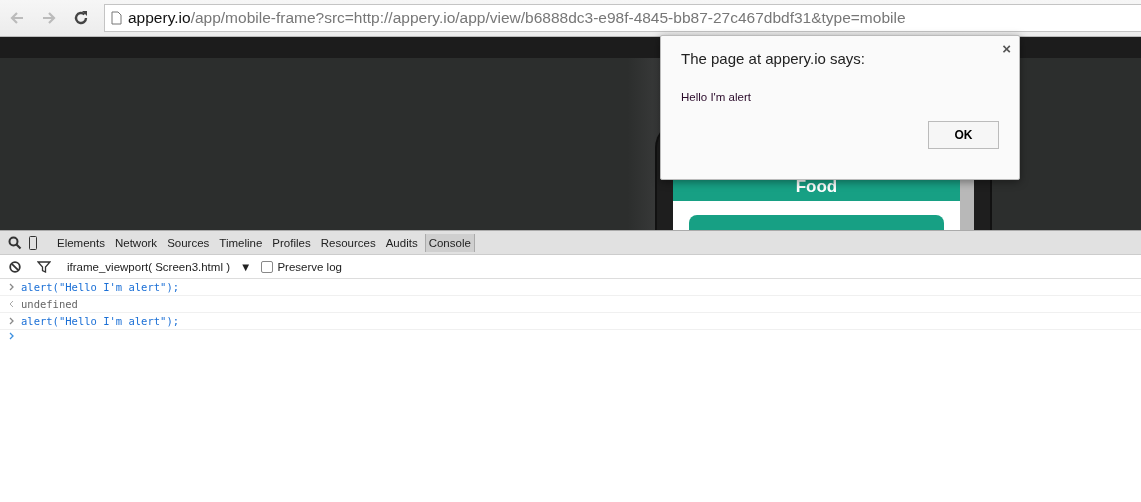 The width and height of the screenshot is (1141, 502). I want to click on devtools-tab: Network, so click(136, 242).